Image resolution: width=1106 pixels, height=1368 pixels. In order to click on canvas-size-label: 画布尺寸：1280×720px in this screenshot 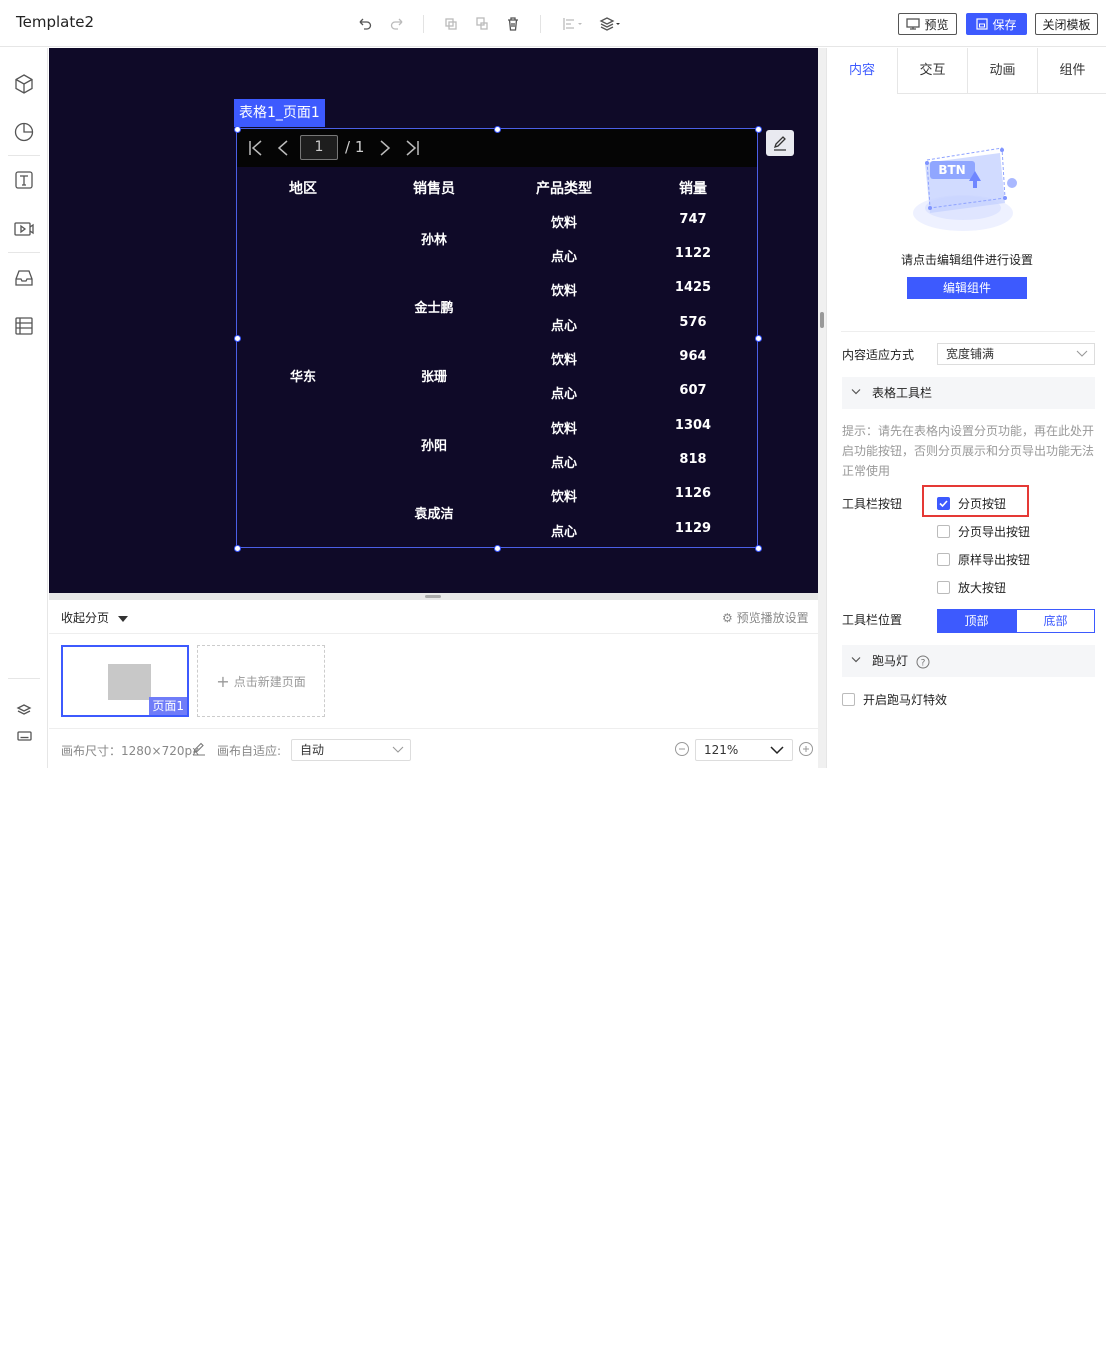, I will do `click(130, 751)`.